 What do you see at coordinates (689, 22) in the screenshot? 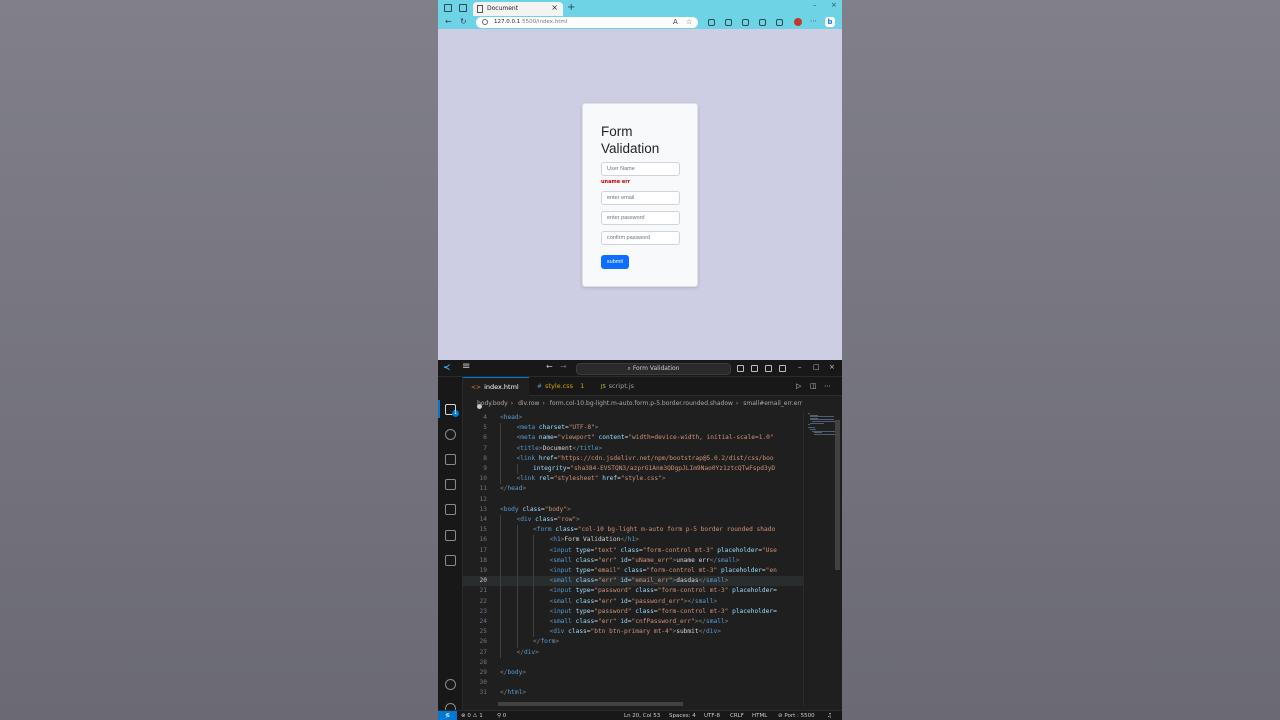
I see `favorite-star-icon: ☆` at bounding box center [689, 22].